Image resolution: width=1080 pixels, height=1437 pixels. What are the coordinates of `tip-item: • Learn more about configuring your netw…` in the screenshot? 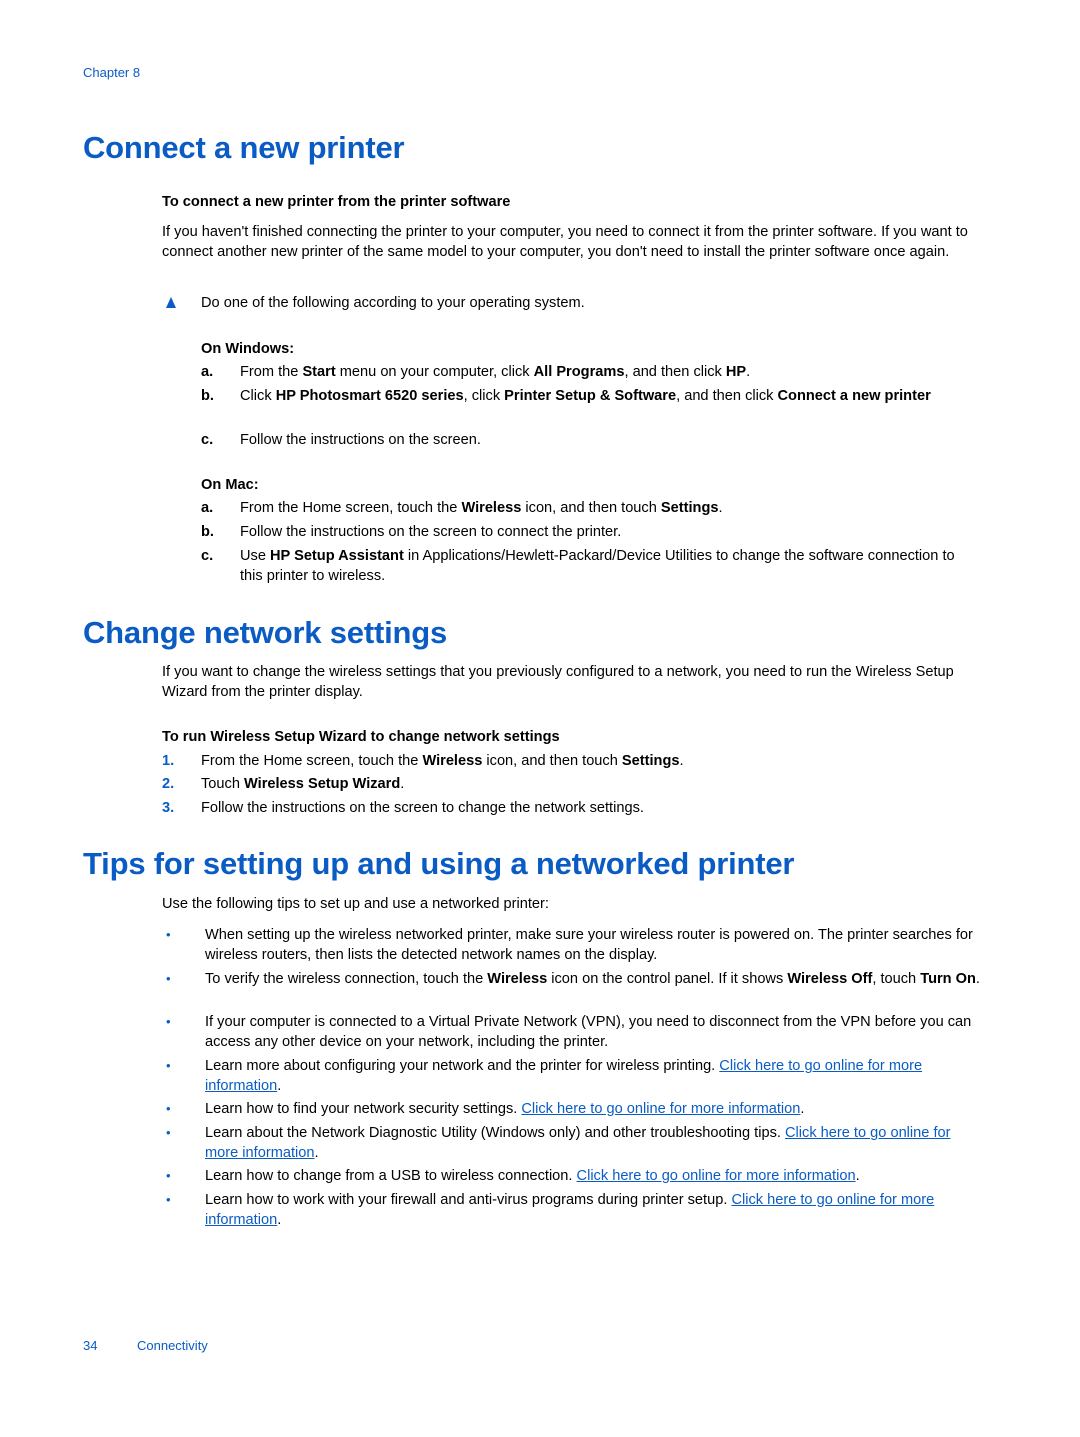 It's located at (572, 1076).